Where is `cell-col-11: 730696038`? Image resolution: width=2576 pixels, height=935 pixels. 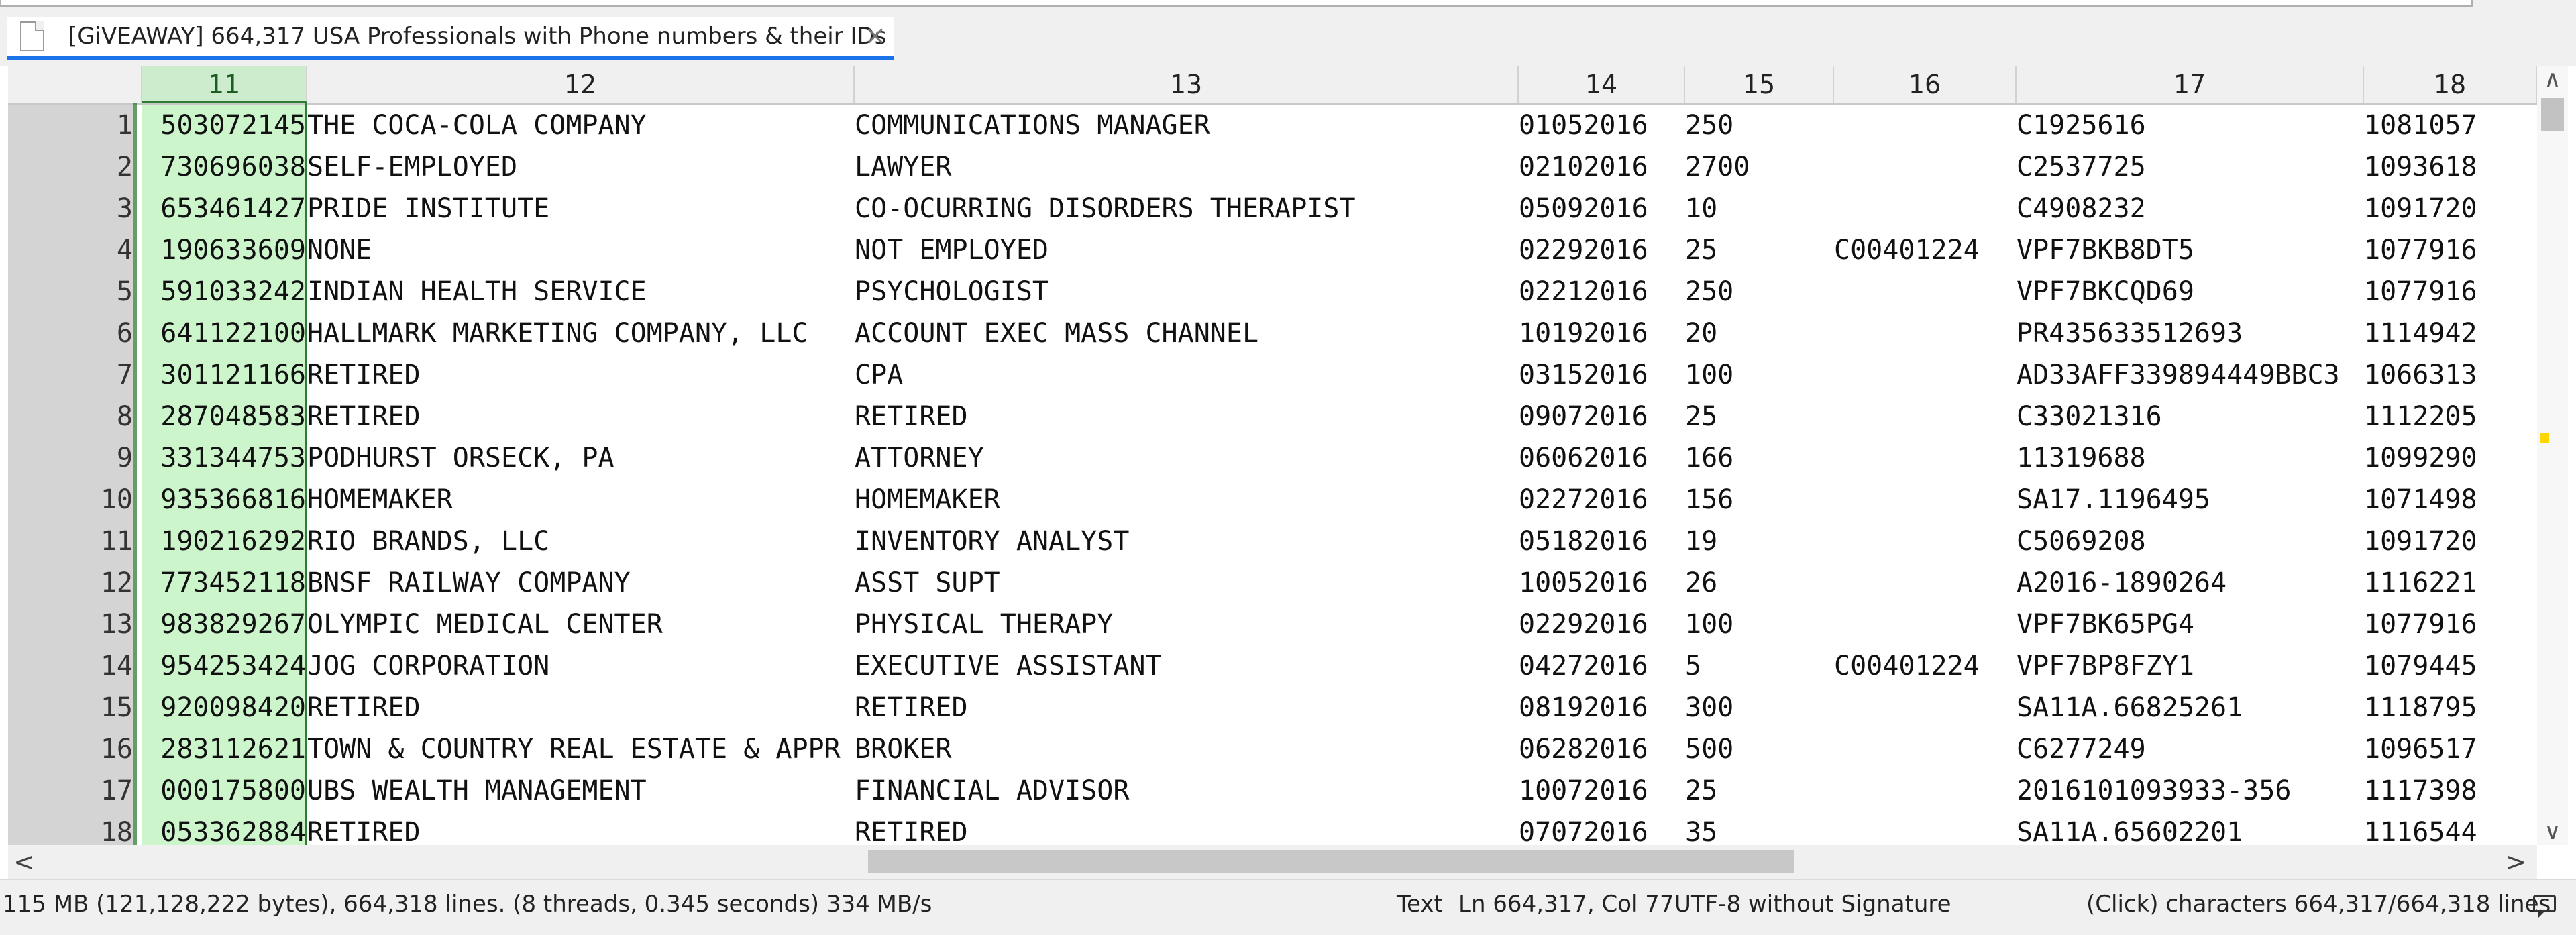
cell-col-11: 730696038 is located at coordinates (224, 167).